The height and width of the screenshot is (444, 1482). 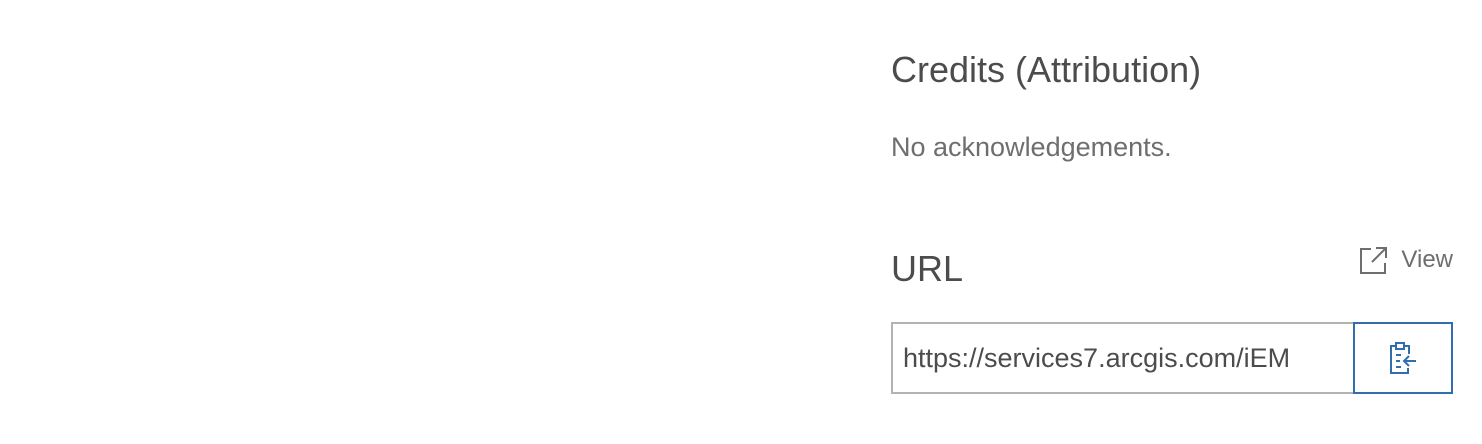 What do you see at coordinates (1031, 147) in the screenshot?
I see `credits-text: No acknowledgements.` at bounding box center [1031, 147].